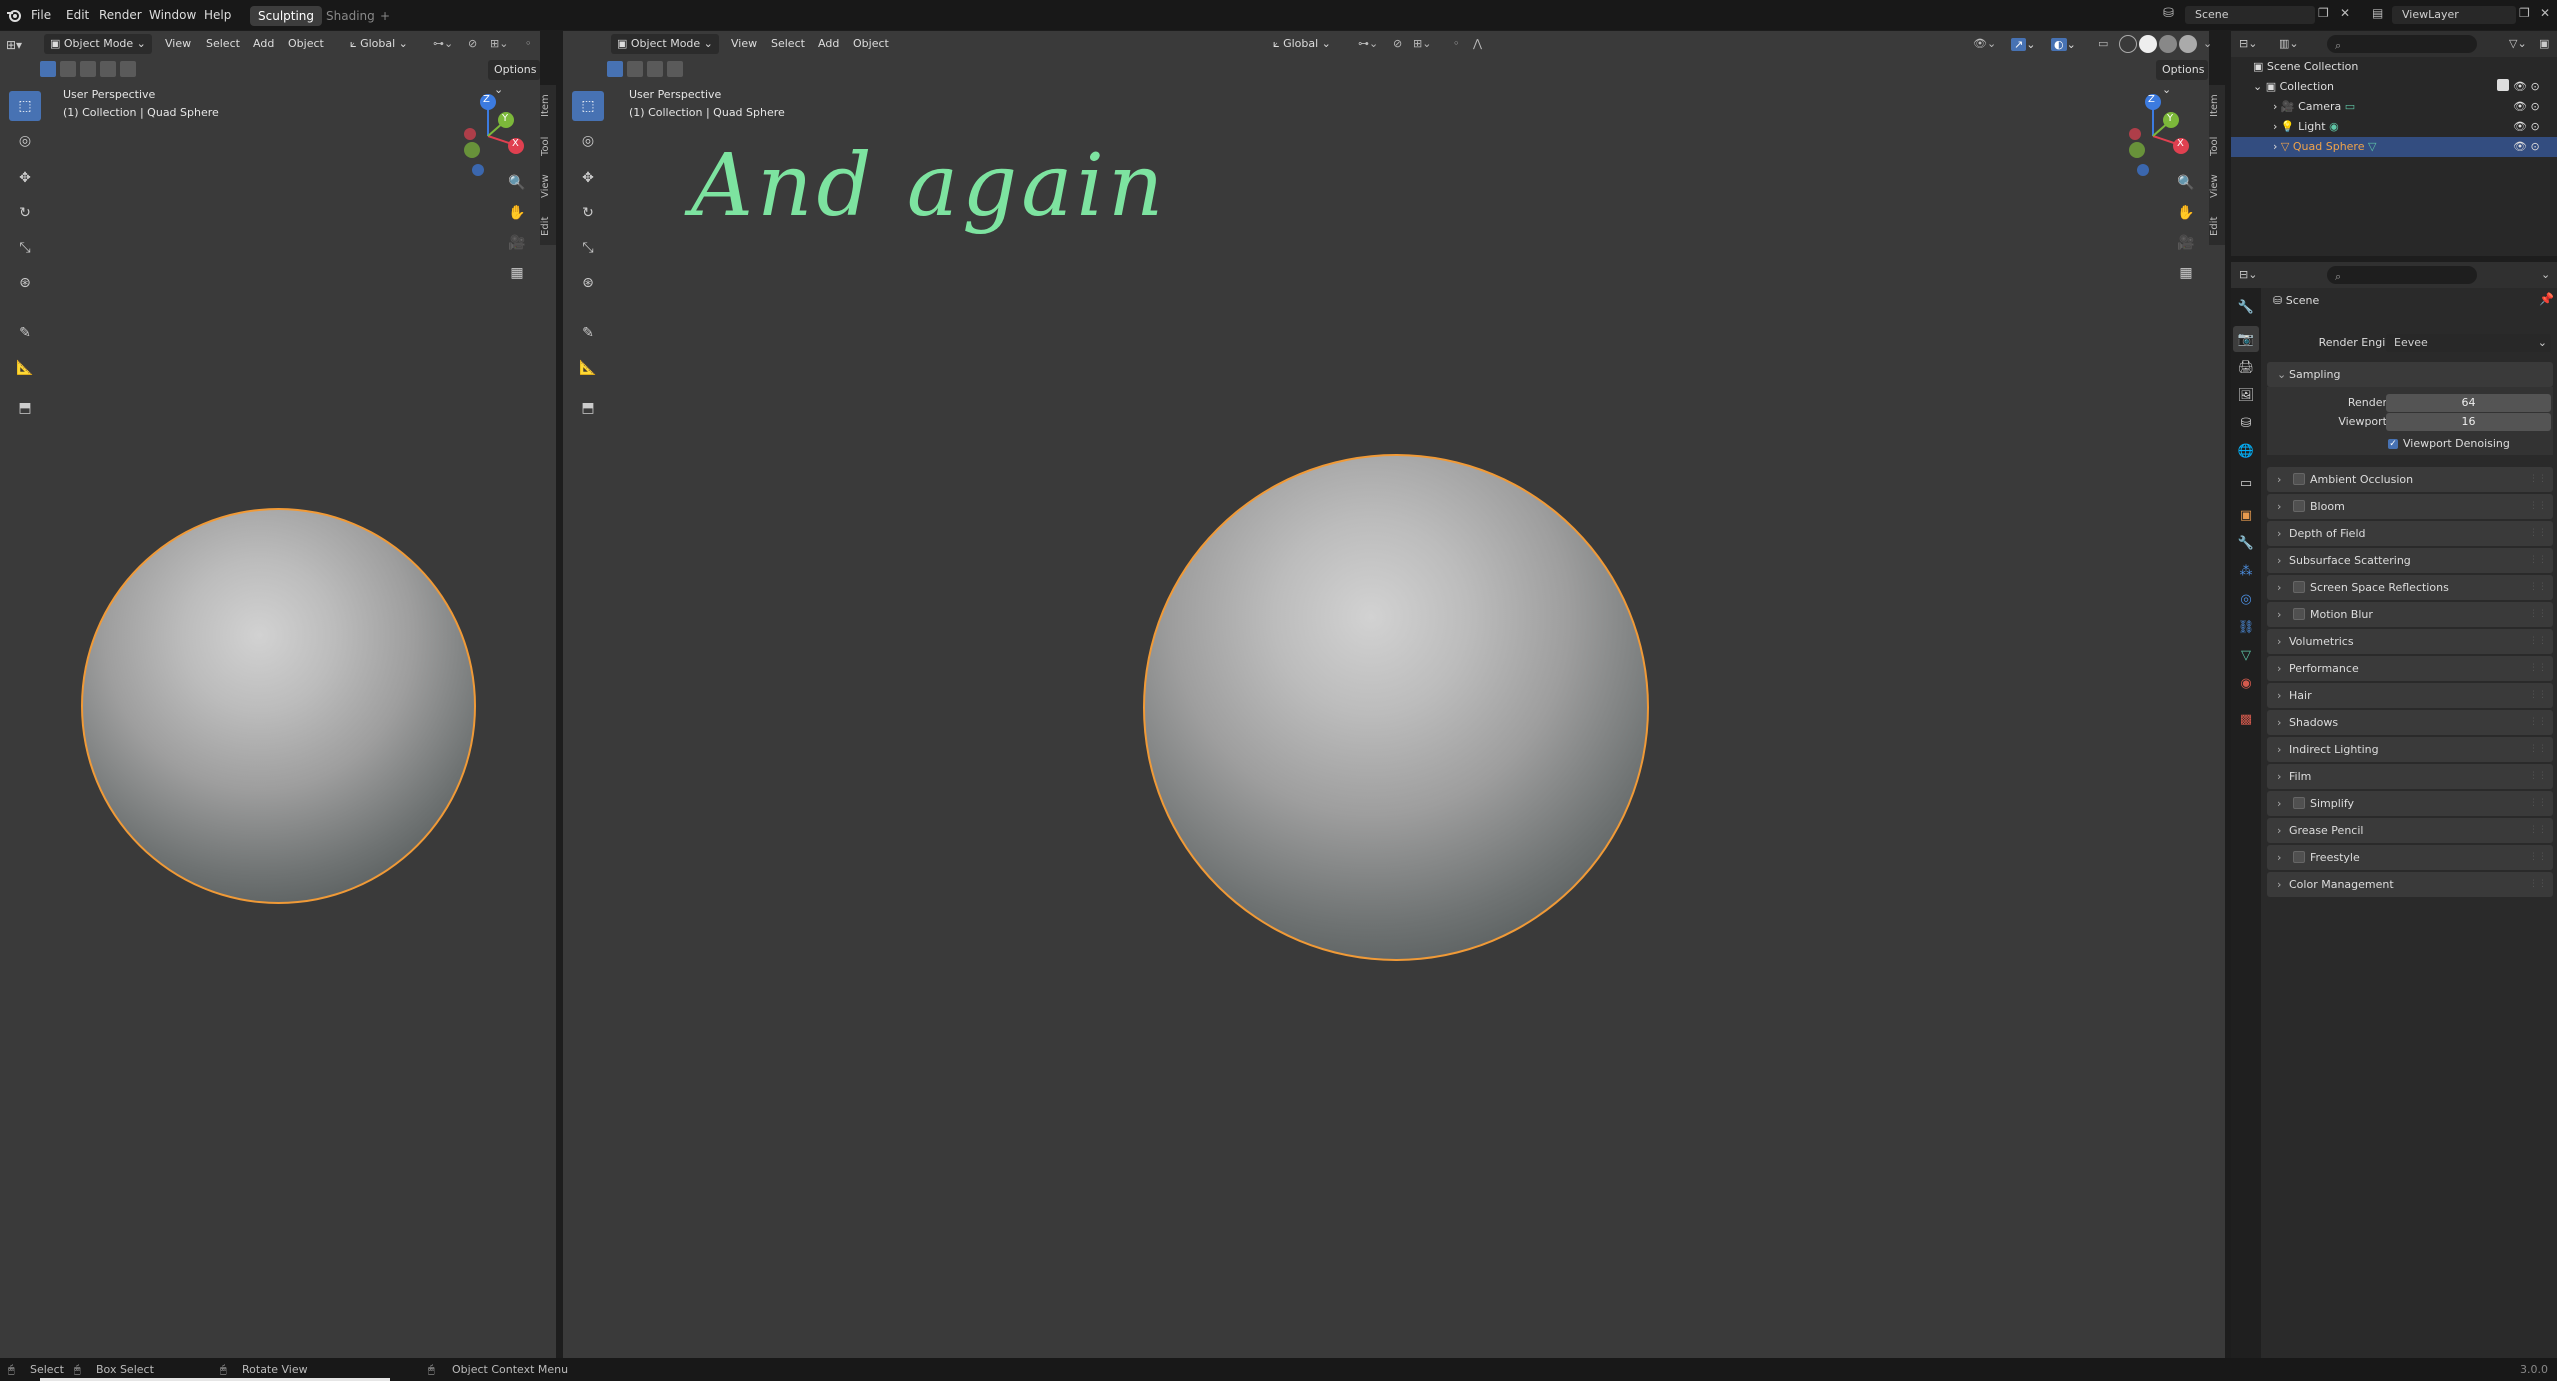 The image size is (2557, 1381). What do you see at coordinates (2250, 15) in the screenshot?
I see `scene-selector: Scene` at bounding box center [2250, 15].